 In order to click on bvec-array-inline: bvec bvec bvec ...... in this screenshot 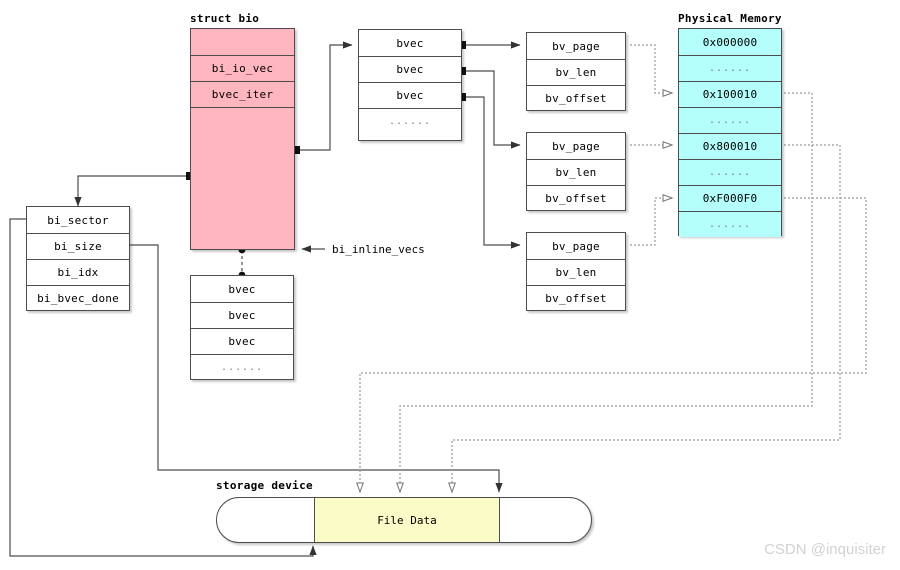, I will do `click(242, 327)`.